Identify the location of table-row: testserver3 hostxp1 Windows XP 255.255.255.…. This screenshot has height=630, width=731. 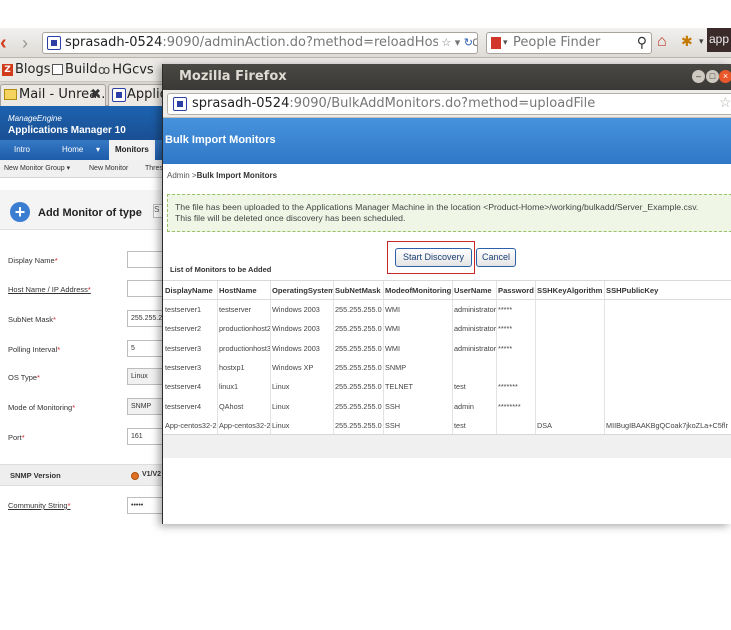
(447, 367).